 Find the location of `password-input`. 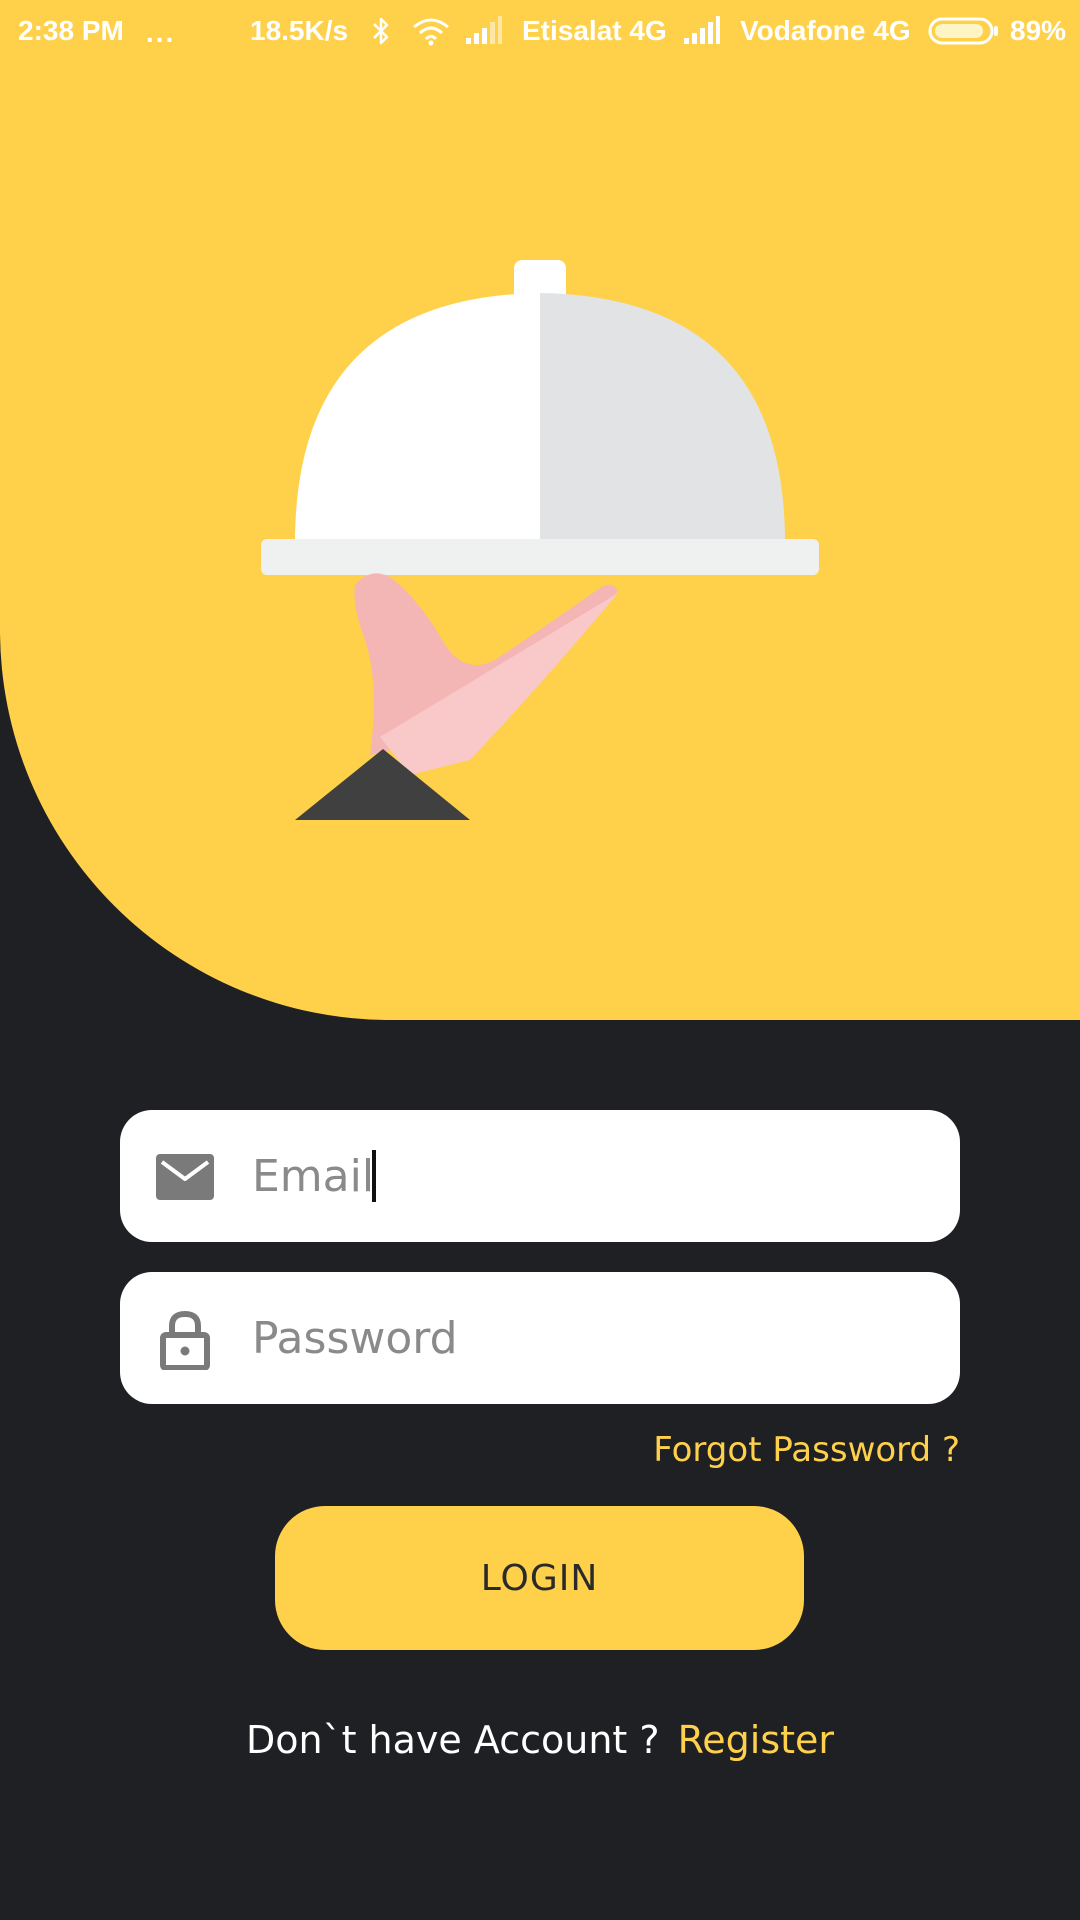

password-input is located at coordinates (472, 1338).